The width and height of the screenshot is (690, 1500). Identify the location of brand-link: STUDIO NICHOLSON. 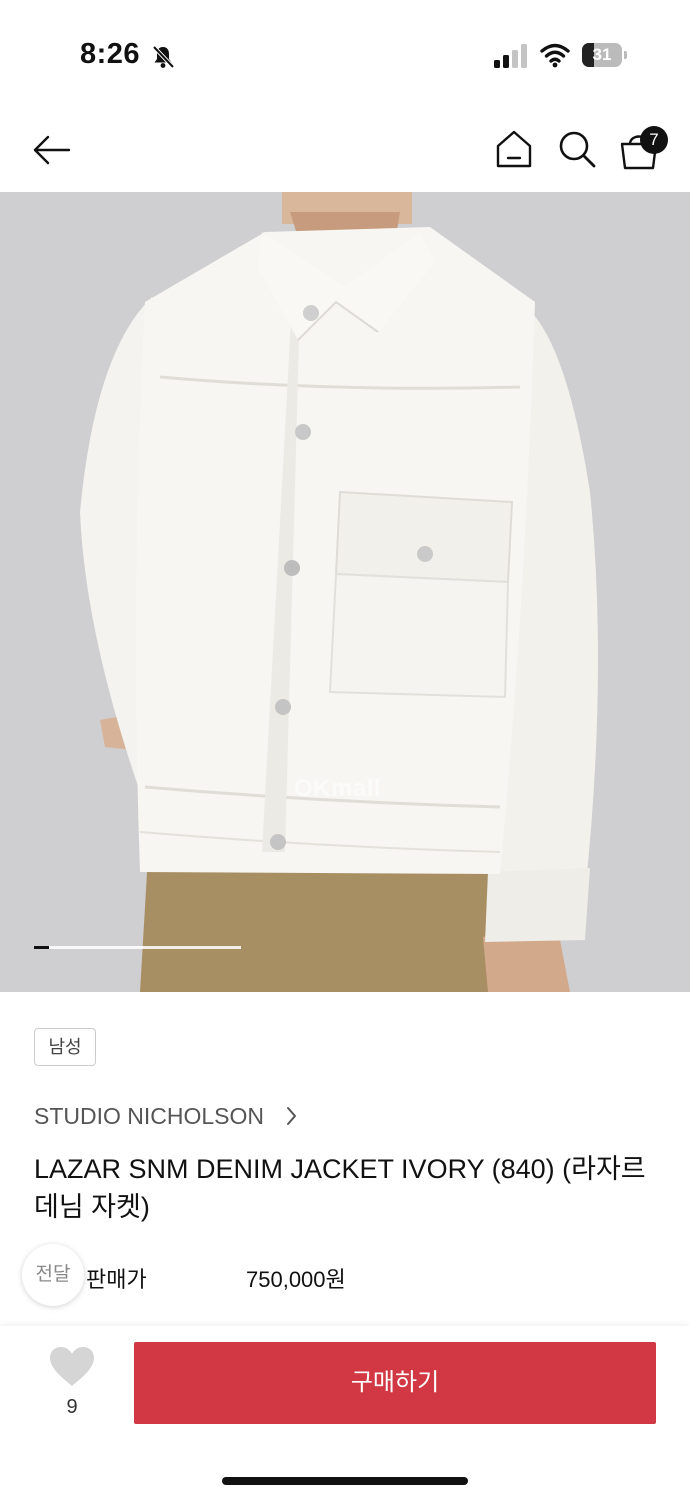
(149, 1116).